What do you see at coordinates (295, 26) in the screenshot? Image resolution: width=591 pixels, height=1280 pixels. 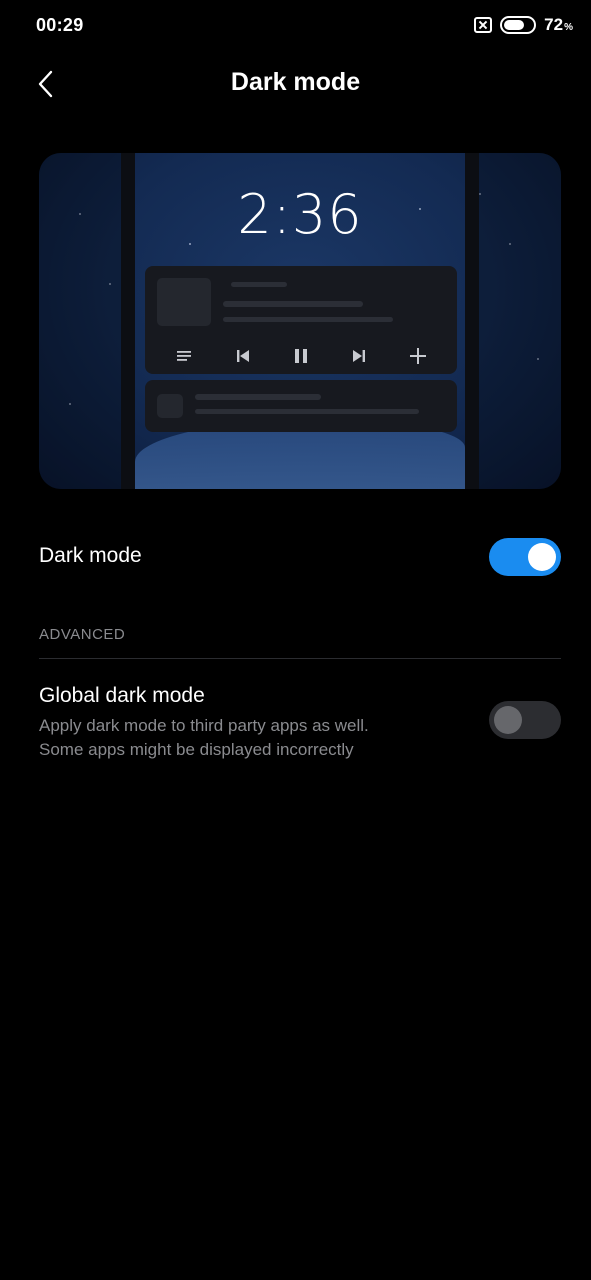 I see `status-bar: 00:29 72%` at bounding box center [295, 26].